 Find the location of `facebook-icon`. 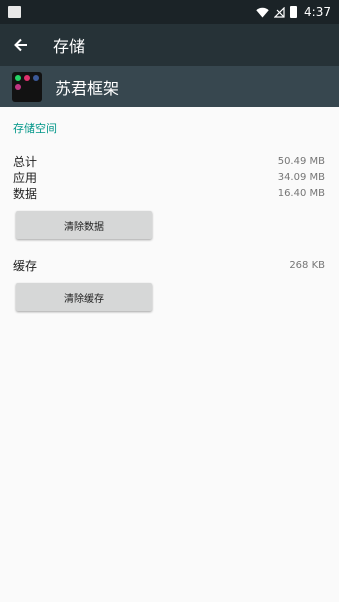

facebook-icon is located at coordinates (36, 77).